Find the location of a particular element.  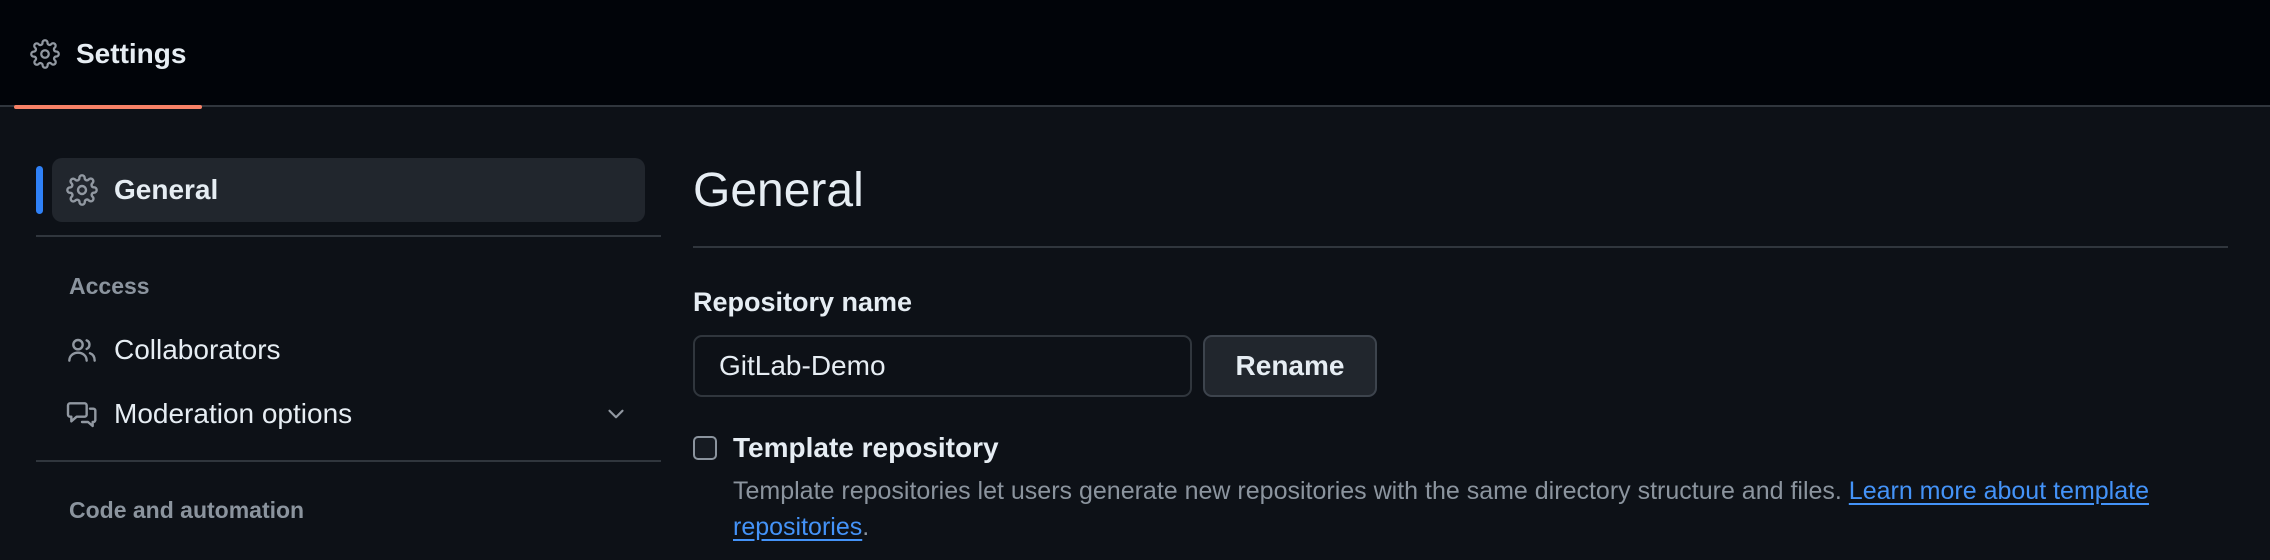

template-repository-label: Template repository is located at coordinates (866, 447).